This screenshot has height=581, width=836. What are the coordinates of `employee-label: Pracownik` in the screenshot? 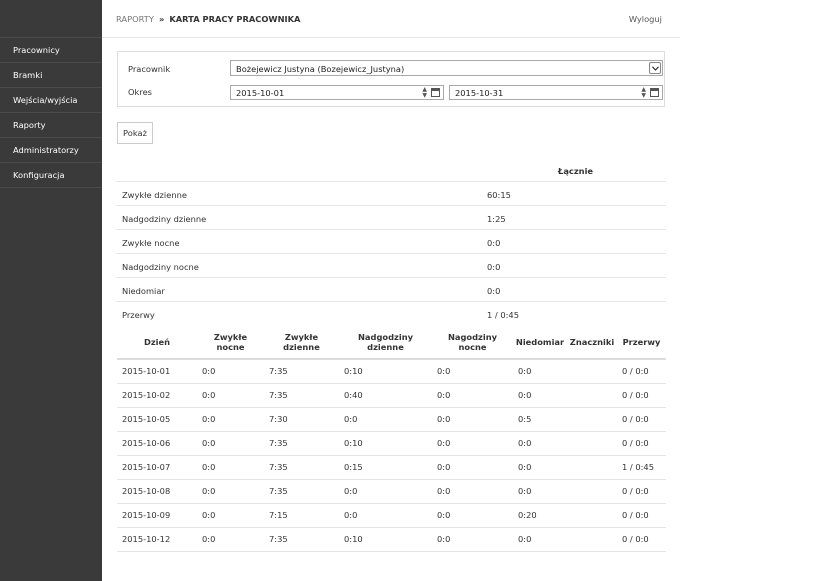 It's located at (149, 69).